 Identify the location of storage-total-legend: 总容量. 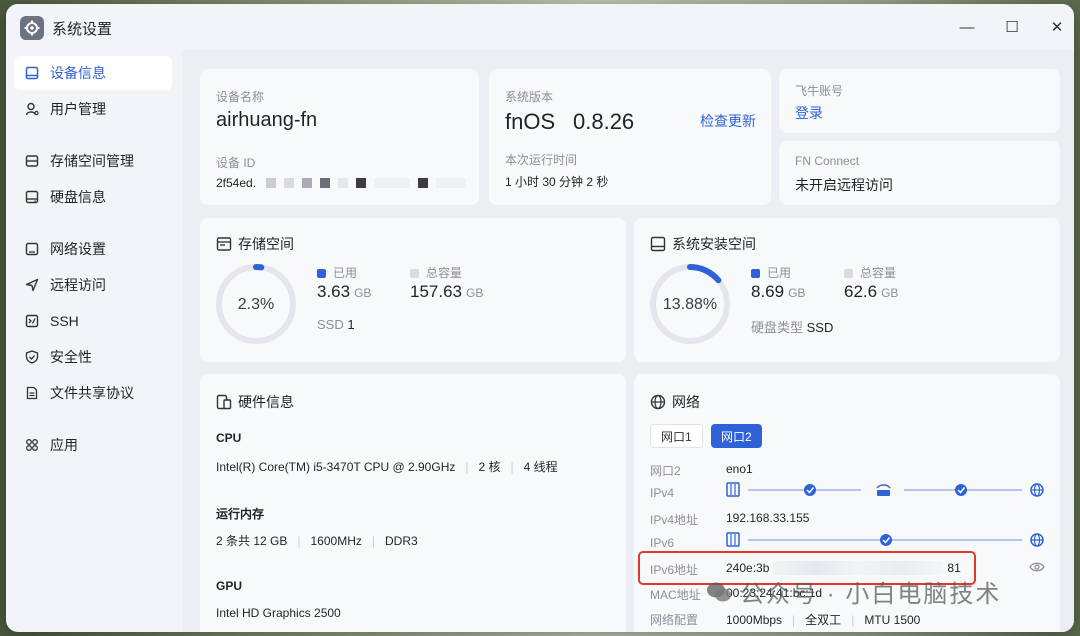
(436, 272).